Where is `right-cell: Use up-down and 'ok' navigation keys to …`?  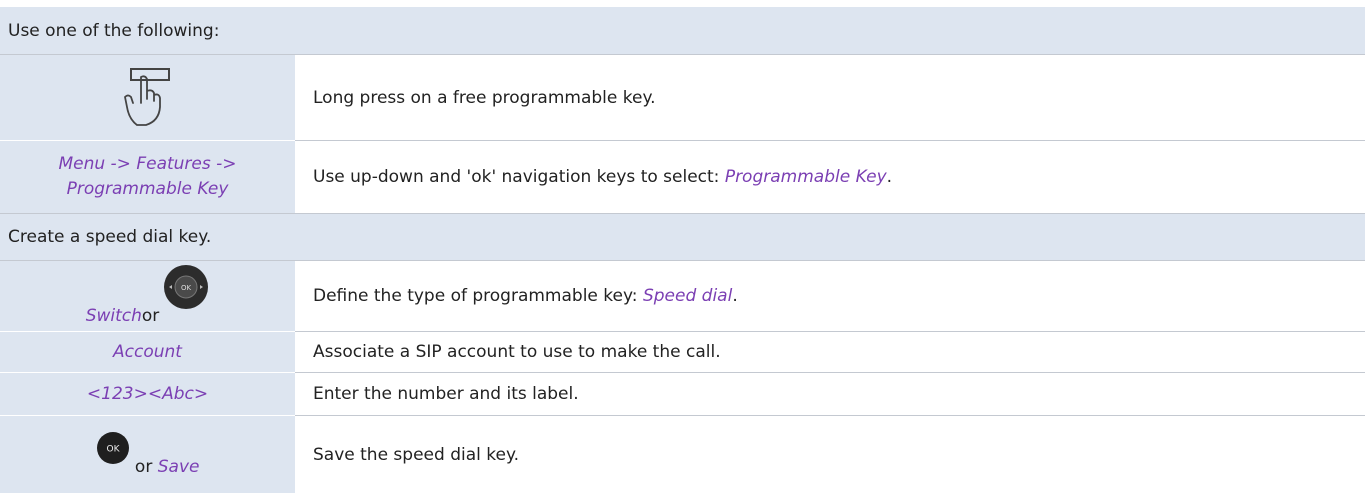 right-cell: Use up-down and 'ok' navigation keys to … is located at coordinates (830, 177).